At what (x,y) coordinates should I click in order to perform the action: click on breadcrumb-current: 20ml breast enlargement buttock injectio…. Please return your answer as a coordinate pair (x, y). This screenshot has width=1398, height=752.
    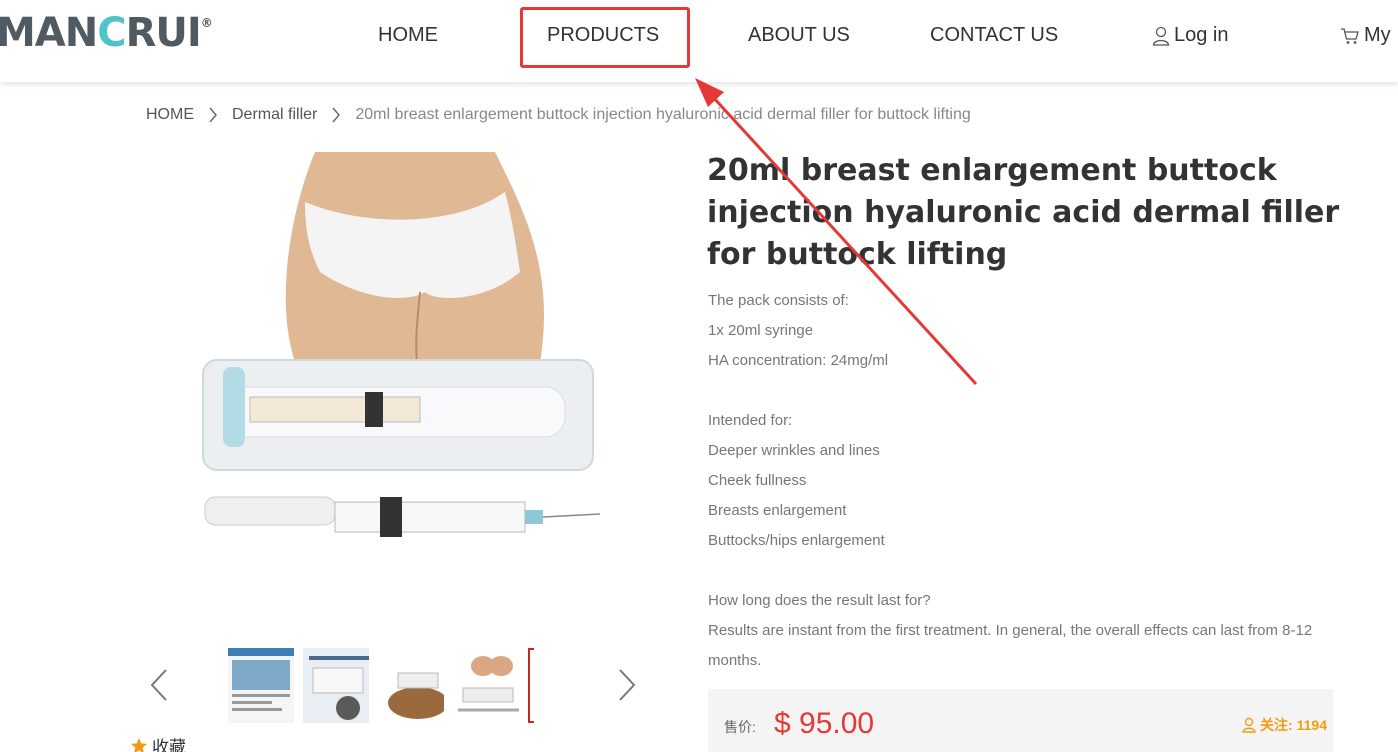
    Looking at the image, I should click on (663, 114).